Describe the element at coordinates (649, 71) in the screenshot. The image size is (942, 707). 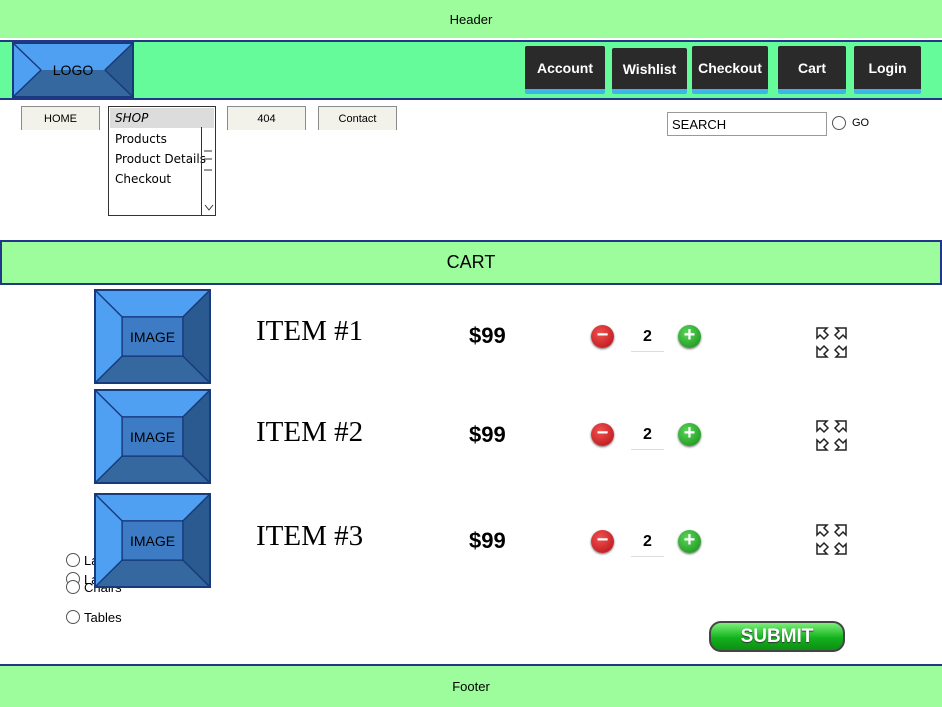
I see `wishlist-button: Wishlist` at that location.